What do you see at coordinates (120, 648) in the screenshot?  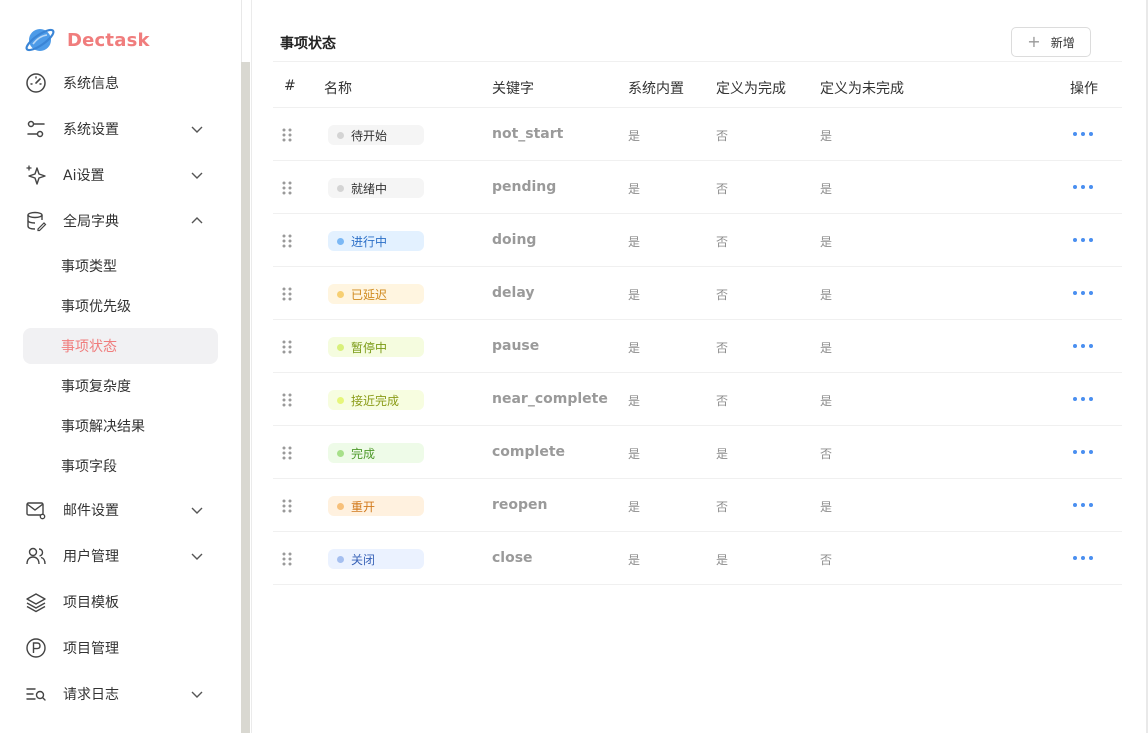 I see `sidebar-item-project-management: 项目管理` at bounding box center [120, 648].